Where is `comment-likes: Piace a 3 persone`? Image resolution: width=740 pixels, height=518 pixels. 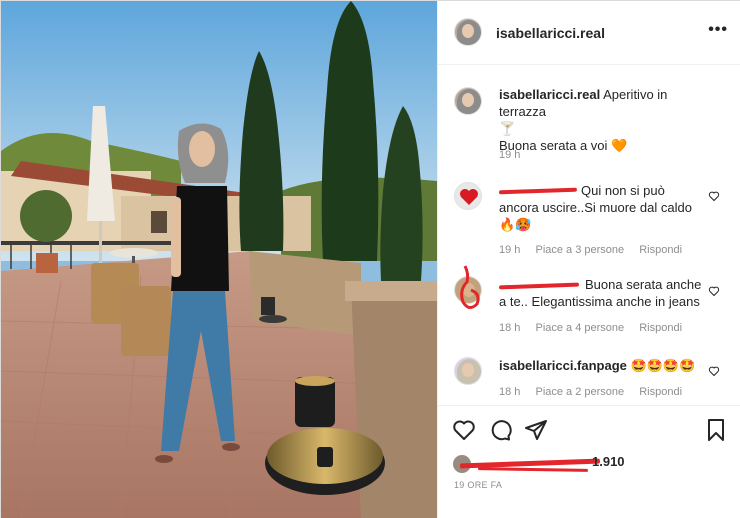
comment-likes: Piace a 3 persone is located at coordinates (579, 250).